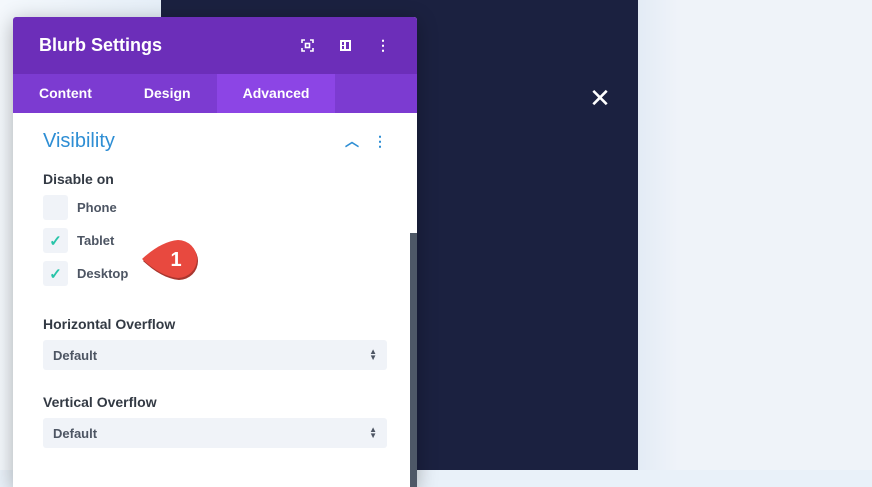  What do you see at coordinates (275, 93) in the screenshot?
I see `tab-advanced: Advanced` at bounding box center [275, 93].